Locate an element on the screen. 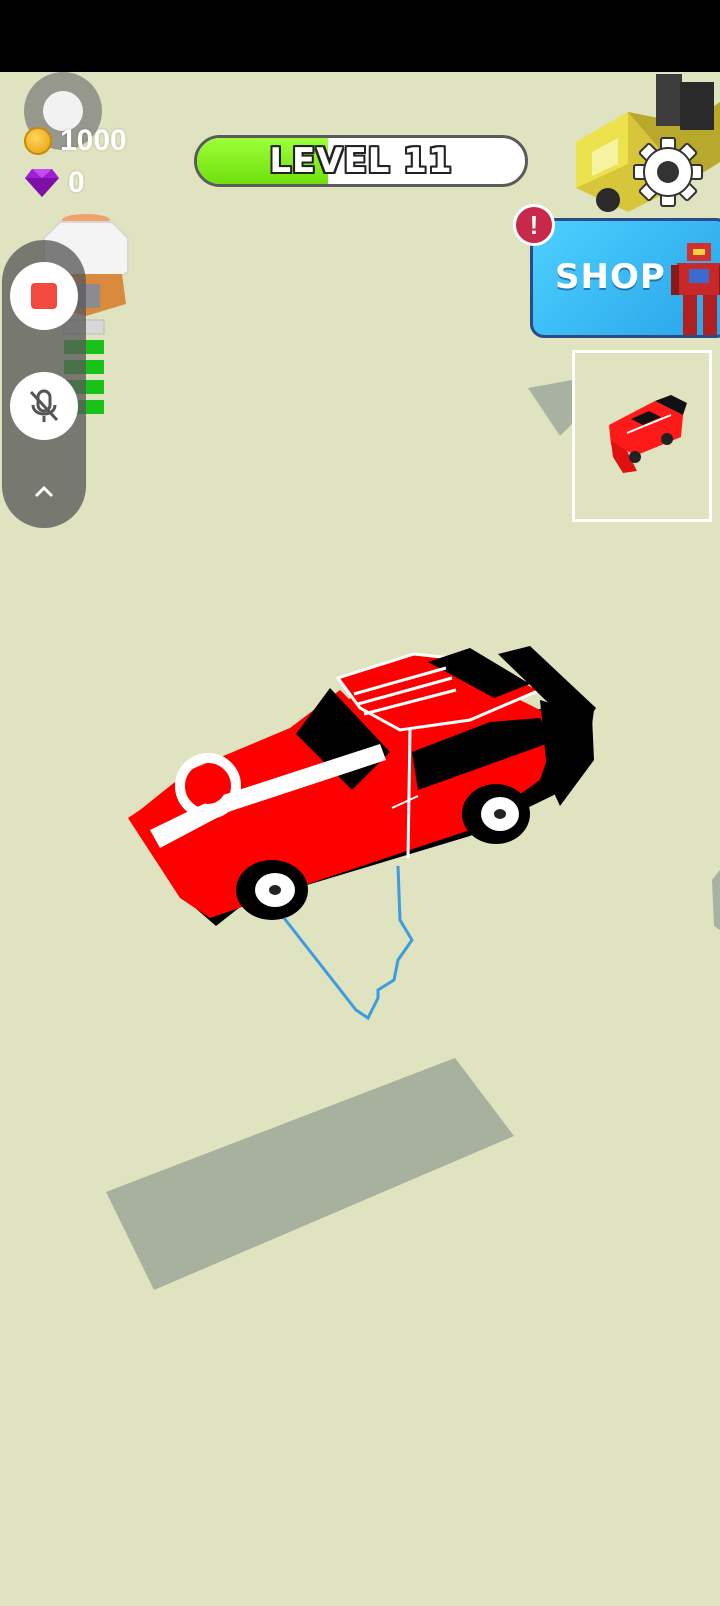 The width and height of the screenshot is (720, 1606). front-wheel is located at coordinates (272, 890).